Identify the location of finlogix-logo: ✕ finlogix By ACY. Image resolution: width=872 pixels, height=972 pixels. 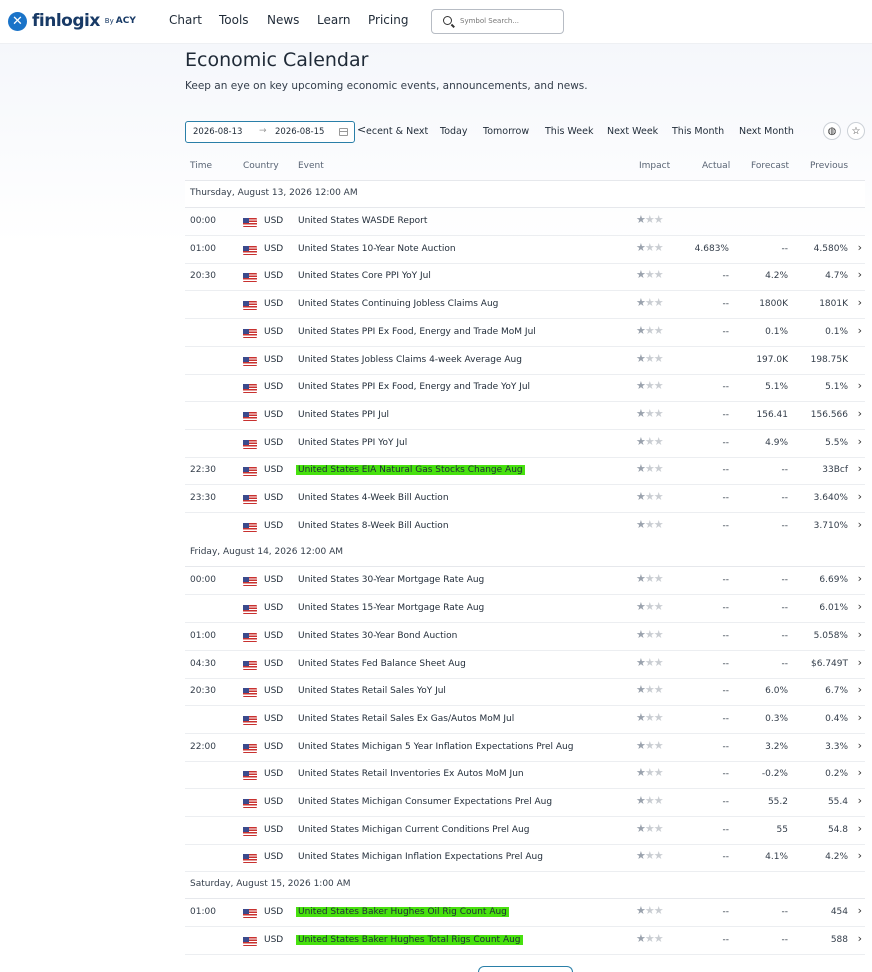
(72, 21).